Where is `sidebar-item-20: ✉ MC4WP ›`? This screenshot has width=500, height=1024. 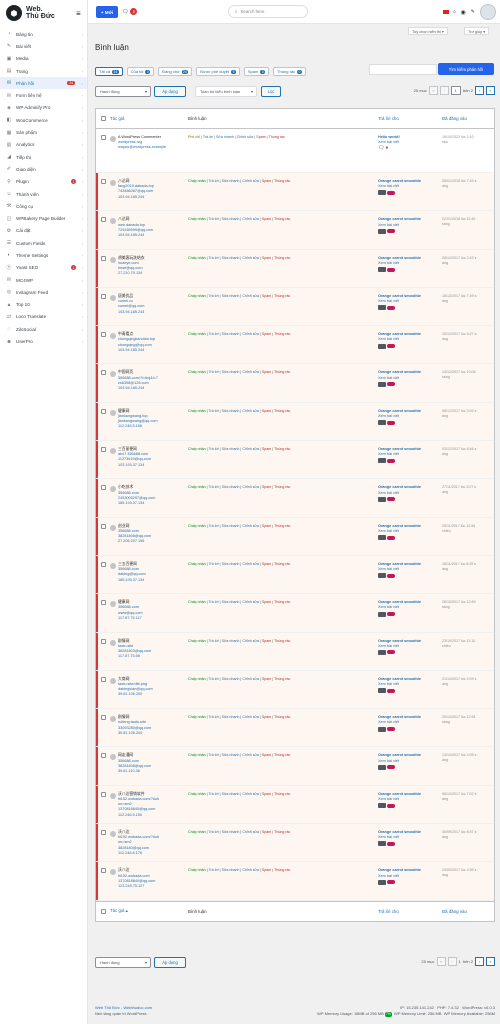
sidebar-item-20: ✉ MC4WP › is located at coordinates (43, 280).